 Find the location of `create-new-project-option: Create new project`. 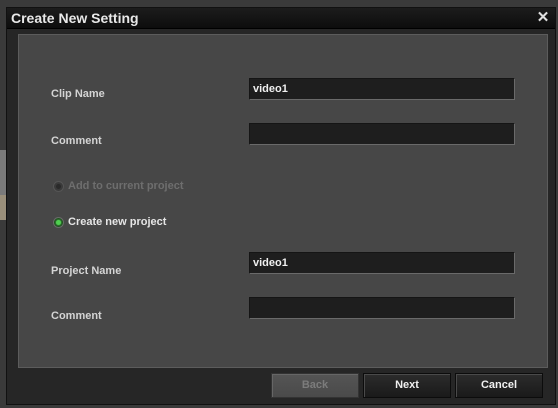

create-new-project-option: Create new project is located at coordinates (109, 222).